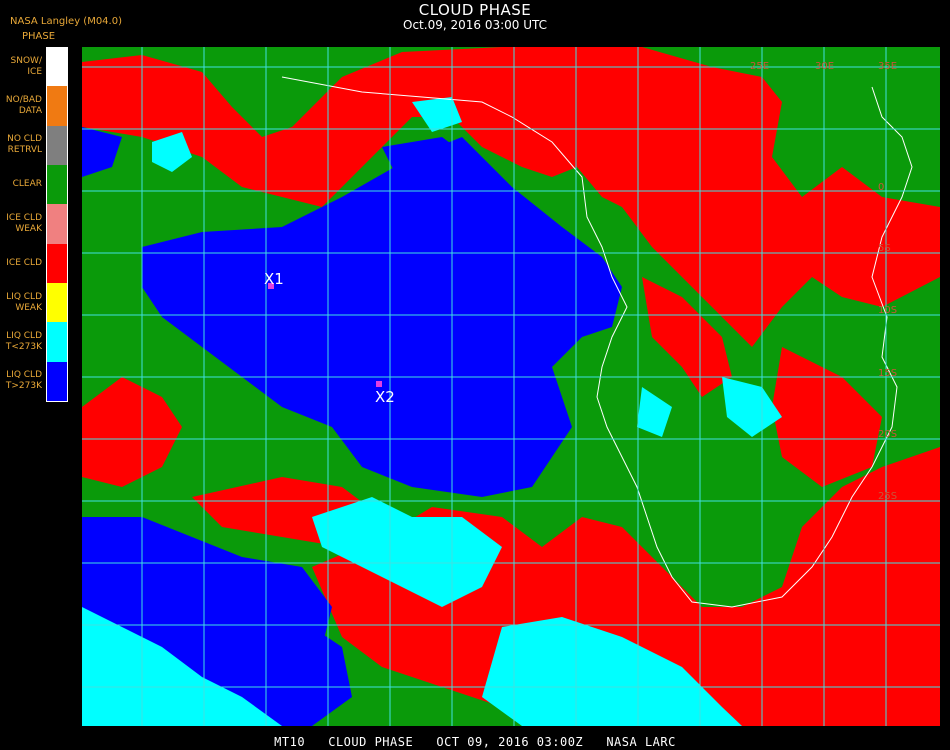 This screenshot has height=750, width=950. What do you see at coordinates (475, 10) in the screenshot?
I see `map-title: CLOUD PHASE` at bounding box center [475, 10].